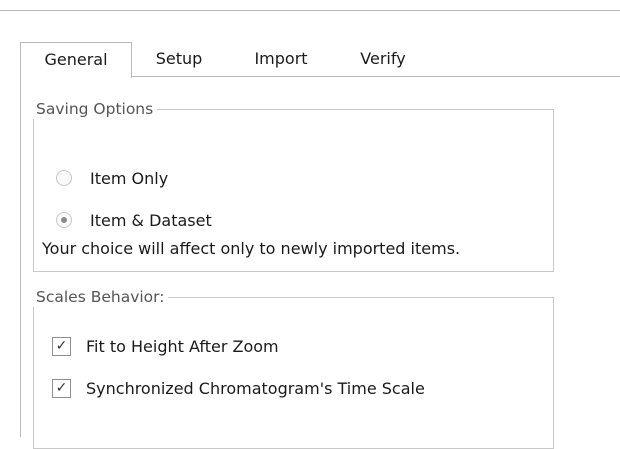  What do you see at coordinates (76, 60) in the screenshot?
I see `tab-general: General` at bounding box center [76, 60].